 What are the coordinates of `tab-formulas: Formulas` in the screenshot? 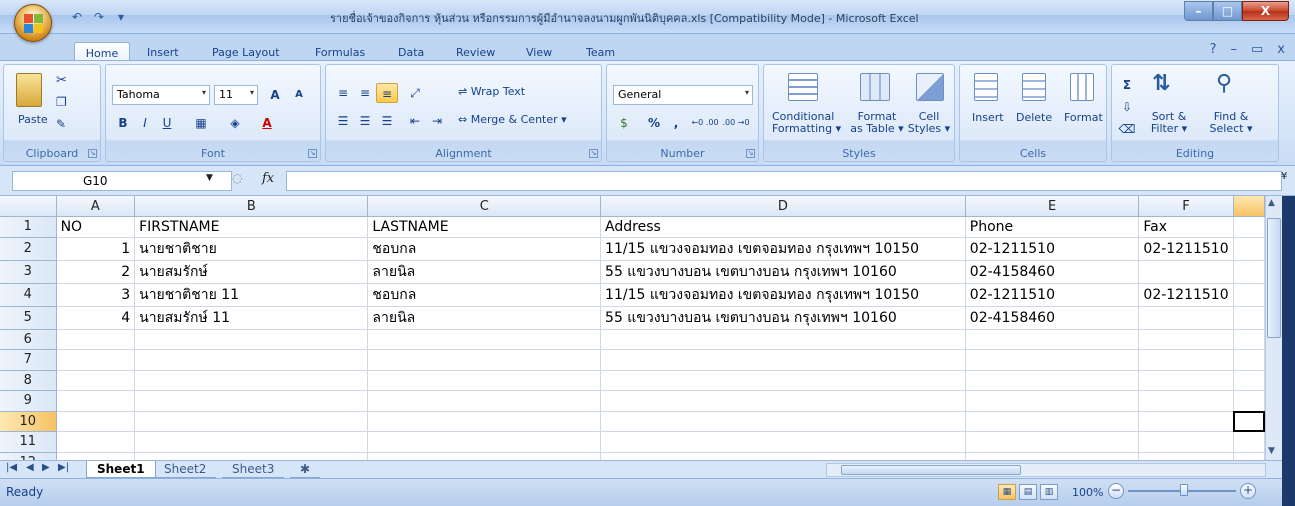 It's located at (340, 52).